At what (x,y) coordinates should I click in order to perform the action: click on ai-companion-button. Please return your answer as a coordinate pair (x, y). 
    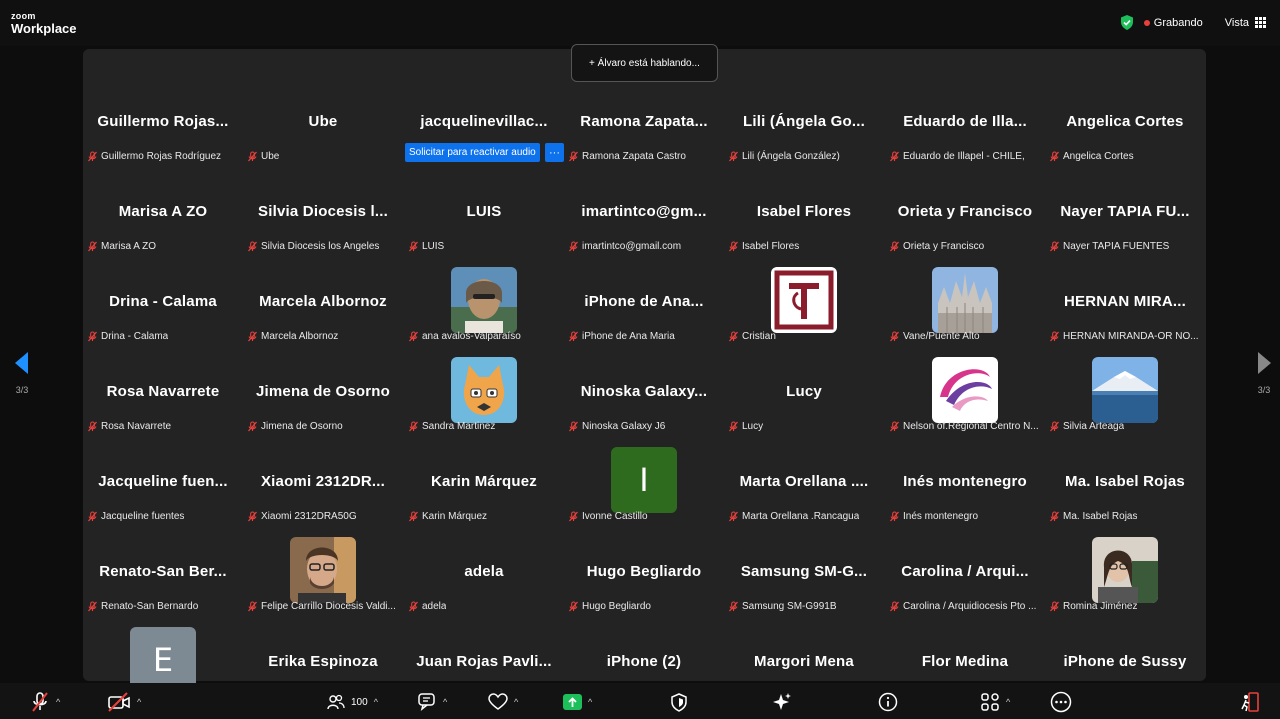
    Looking at the image, I should click on (782, 702).